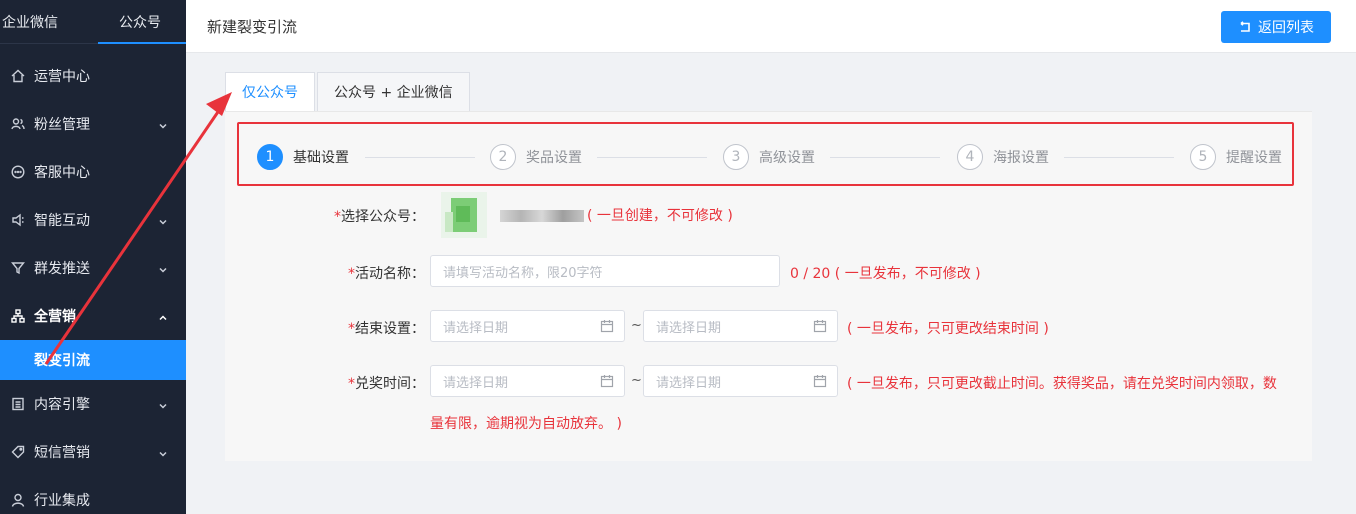 The height and width of the screenshot is (514, 1356). What do you see at coordinates (18, 124) in the screenshot?
I see `users-icon` at bounding box center [18, 124].